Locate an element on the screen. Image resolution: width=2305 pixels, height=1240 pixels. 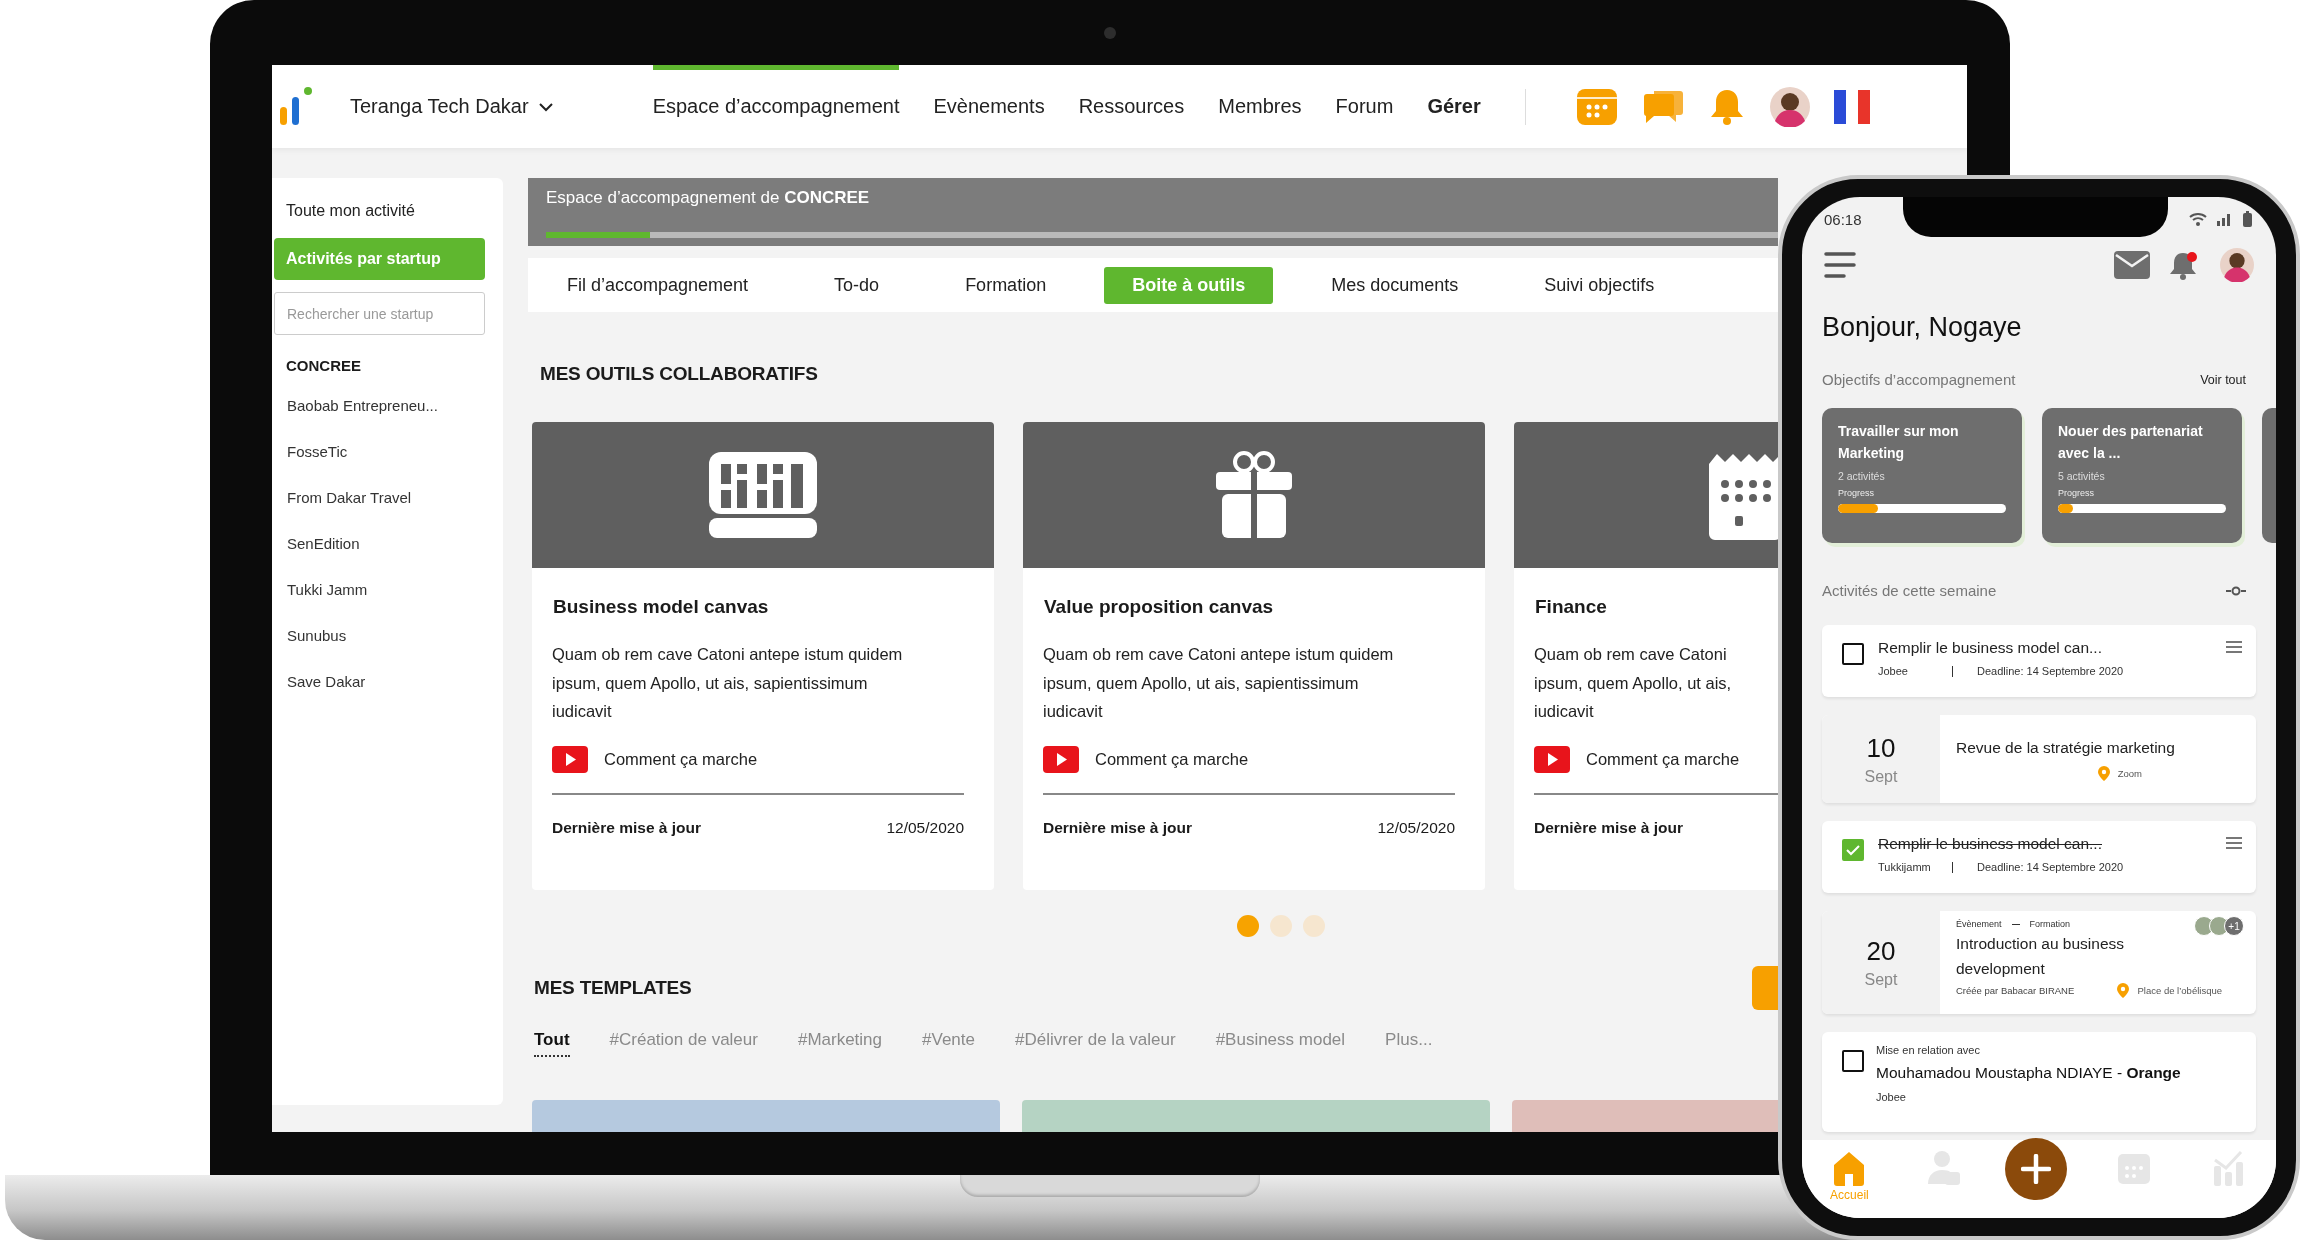
sidebar-link: Toute mon activité is located at coordinates (379, 211).